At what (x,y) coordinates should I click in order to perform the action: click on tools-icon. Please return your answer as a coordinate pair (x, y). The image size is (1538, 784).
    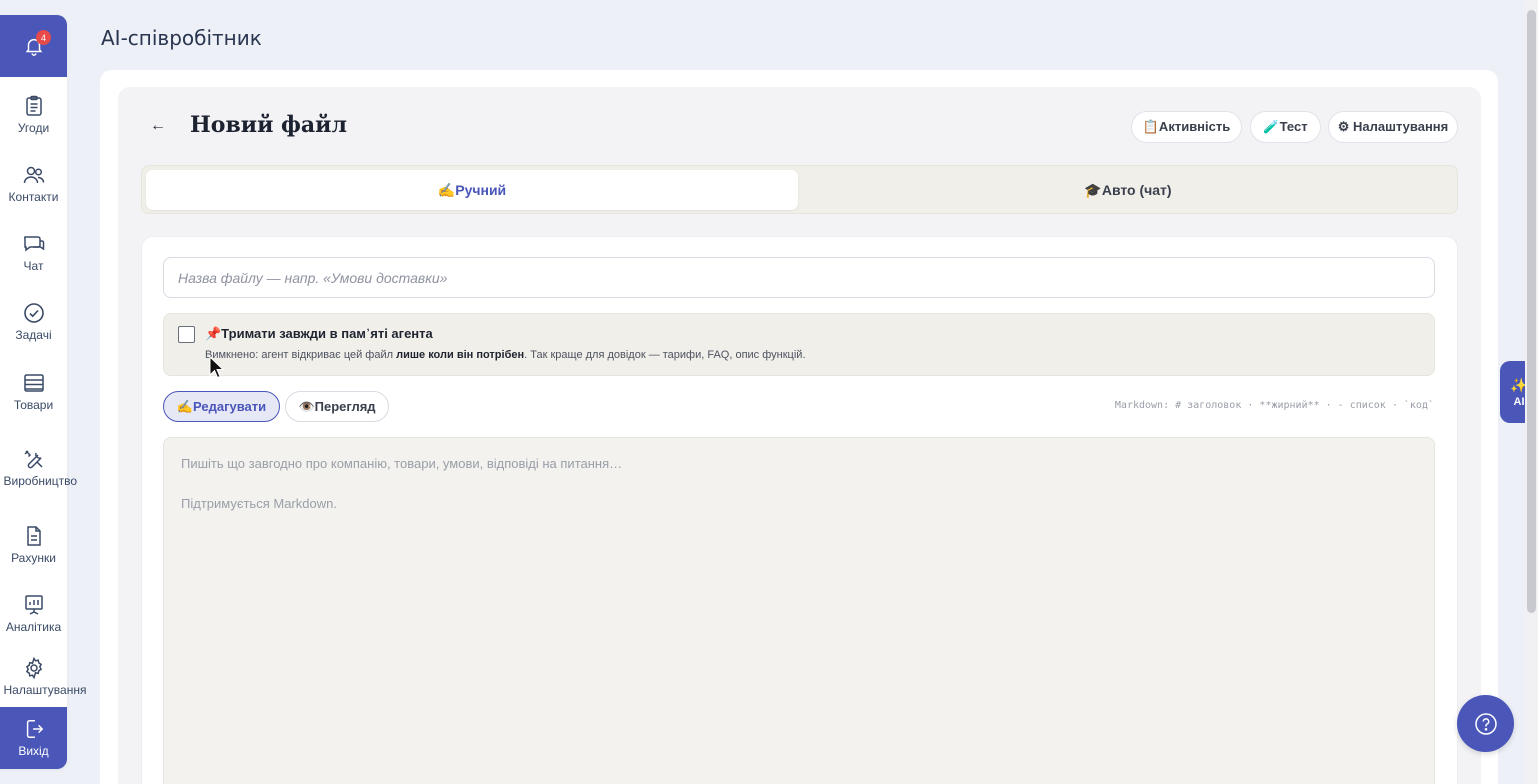
    Looking at the image, I should click on (33, 459).